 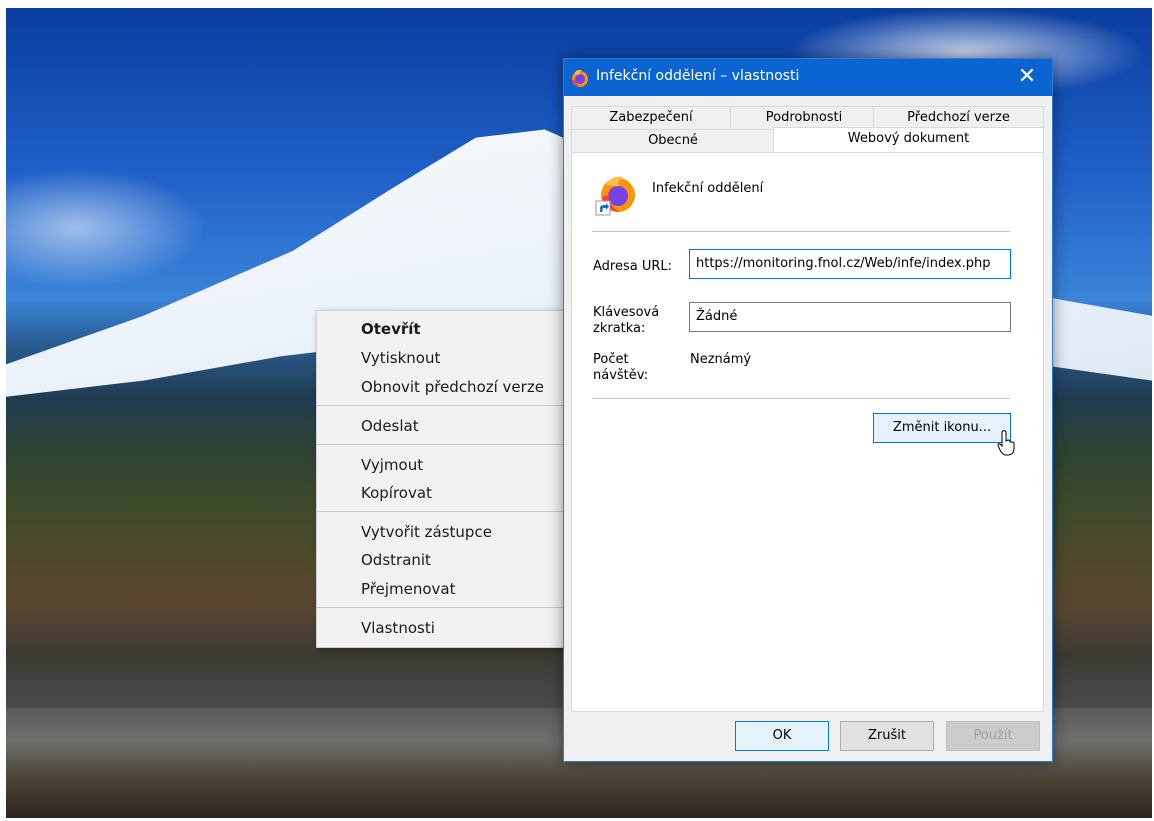 I want to click on shortcut-key-label-line1: Klávesová, so click(x=626, y=312).